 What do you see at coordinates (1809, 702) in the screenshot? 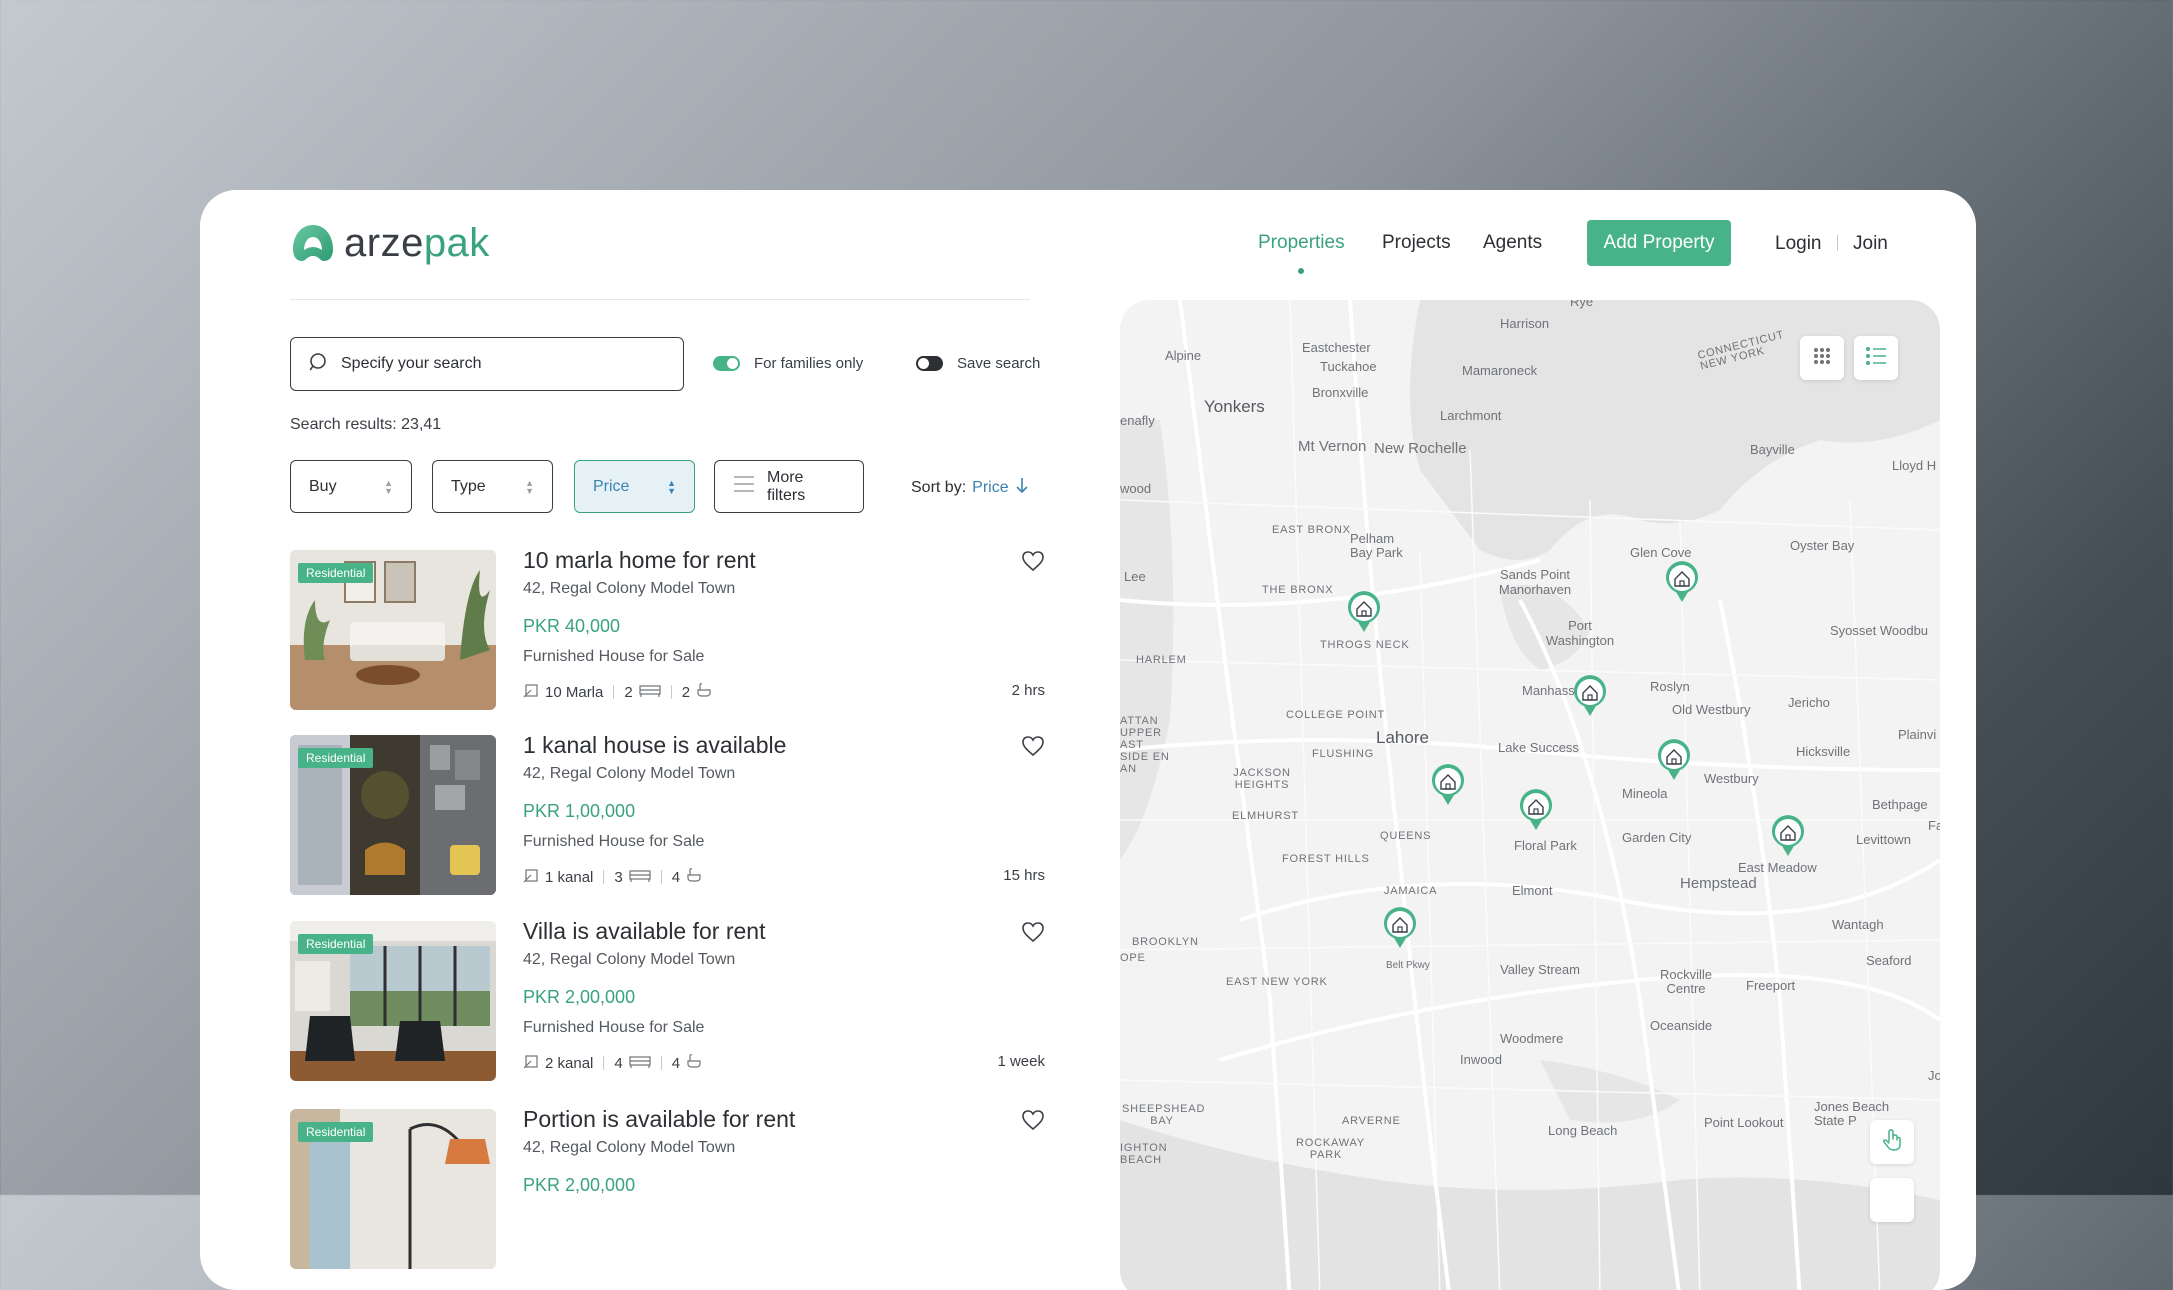
I see `map-label: Jericho` at bounding box center [1809, 702].